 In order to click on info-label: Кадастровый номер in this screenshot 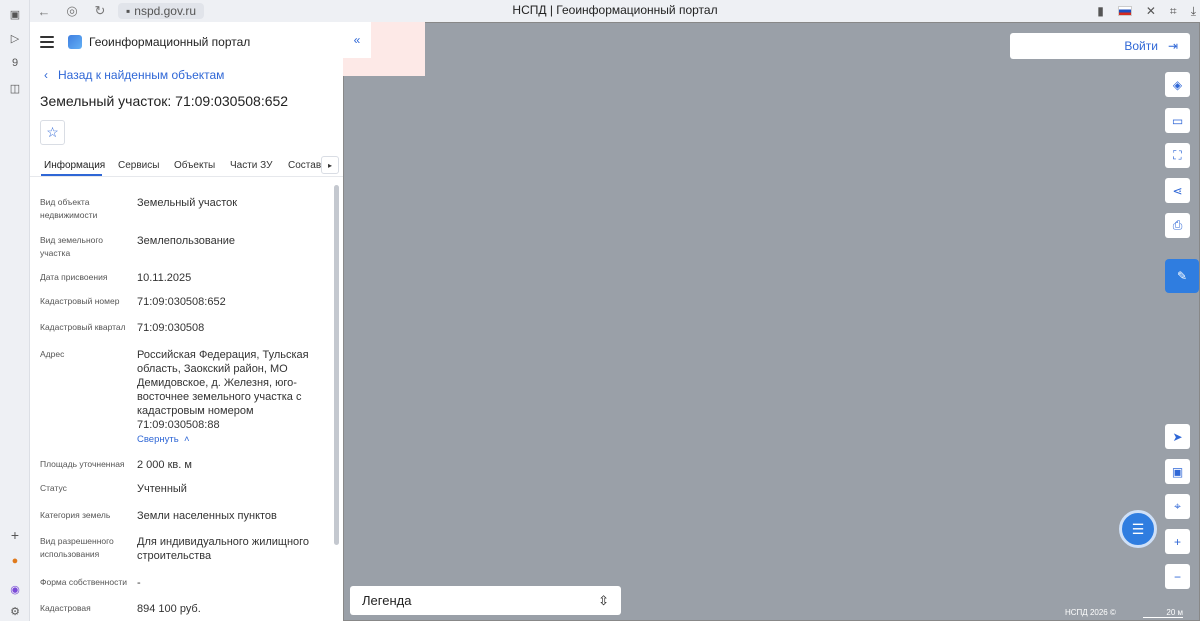, I will do `click(80, 301)`.